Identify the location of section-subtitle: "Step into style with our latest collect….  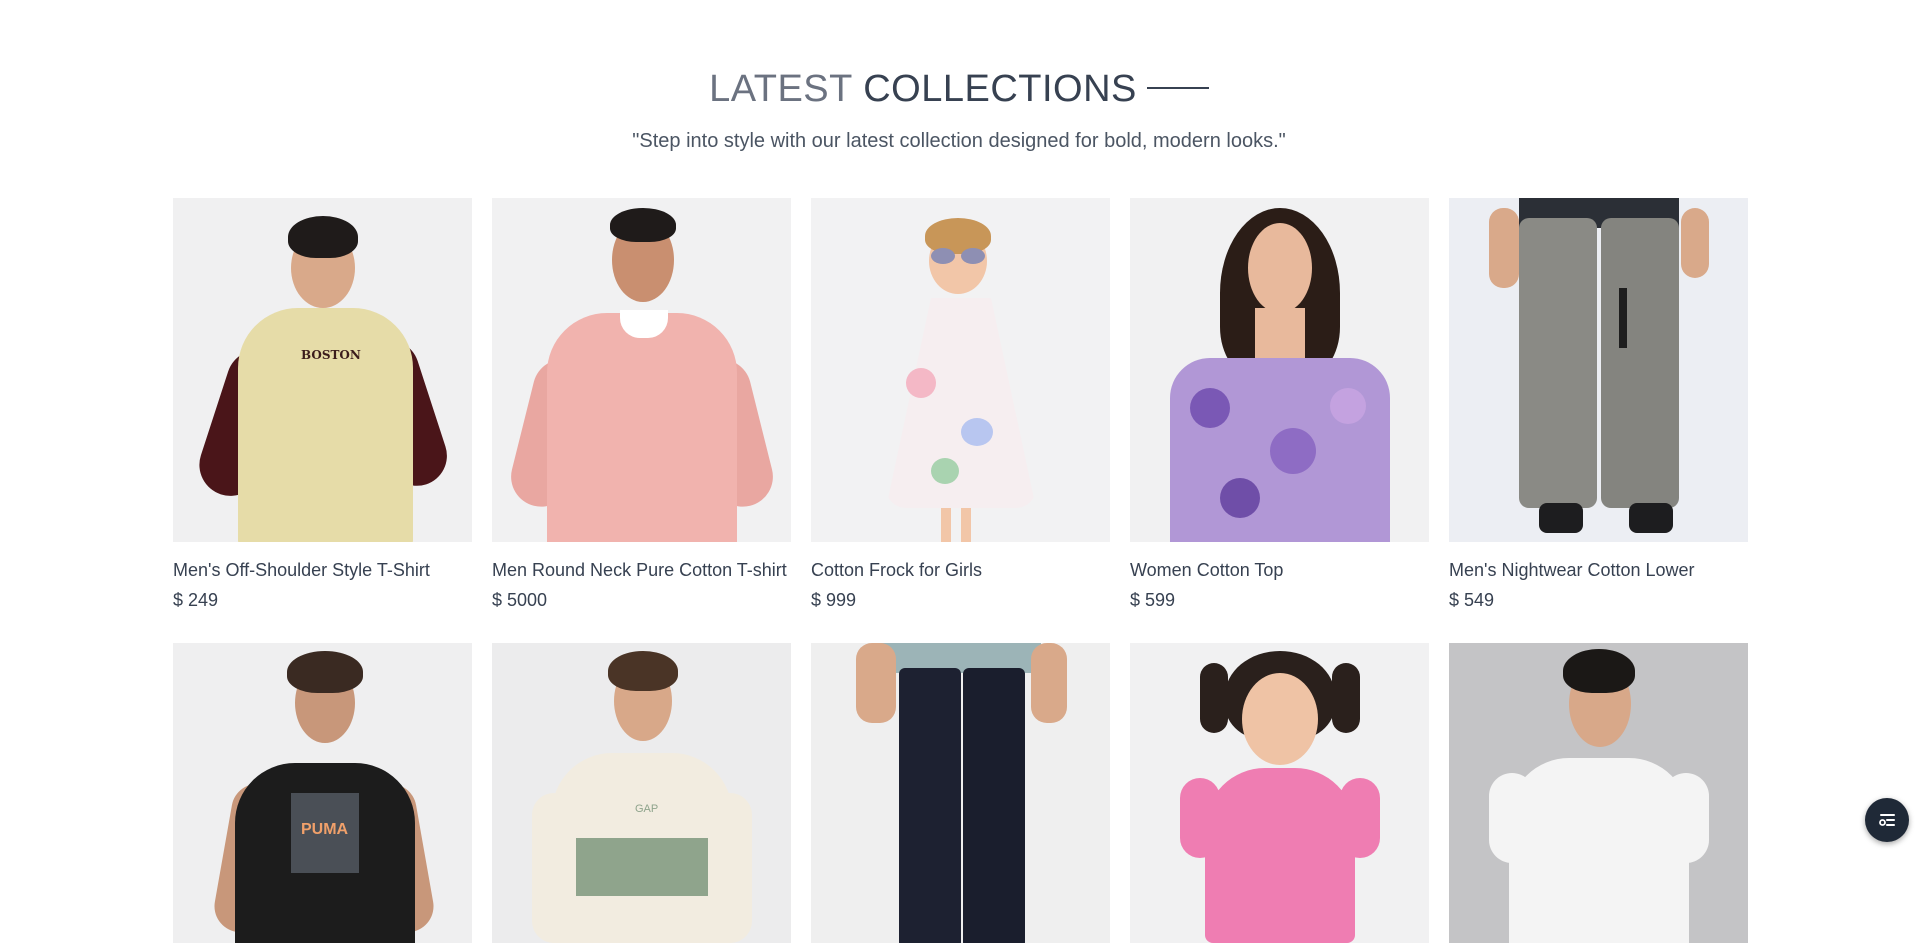
(959, 141).